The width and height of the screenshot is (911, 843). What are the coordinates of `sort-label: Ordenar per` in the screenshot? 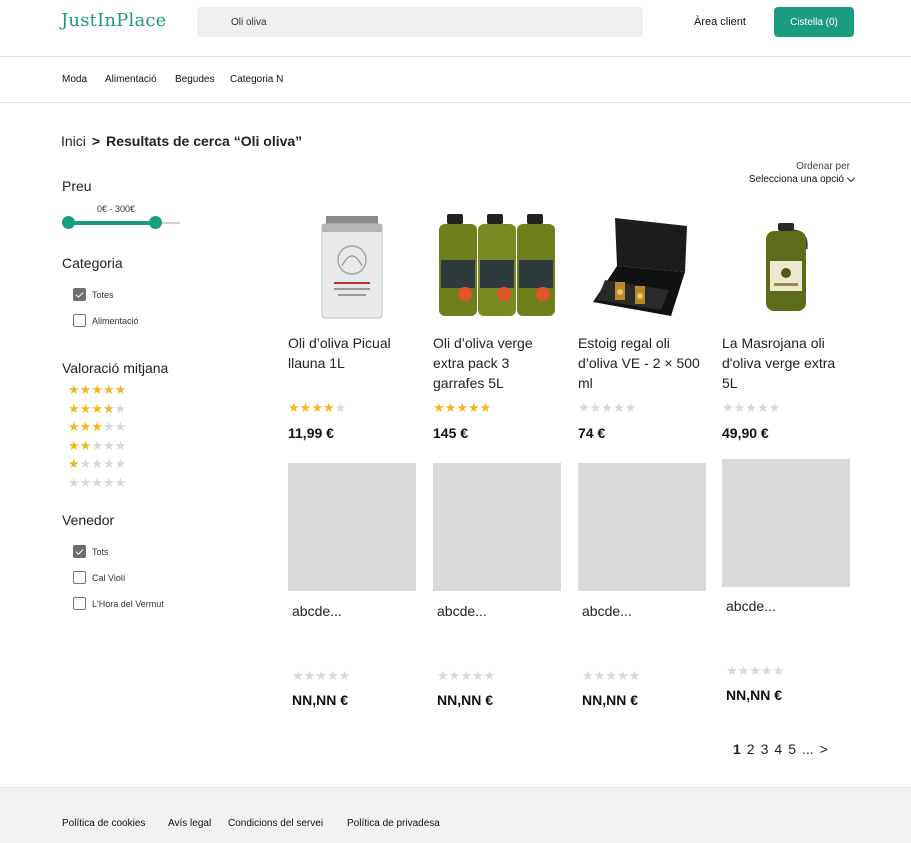 It's located at (823, 166).